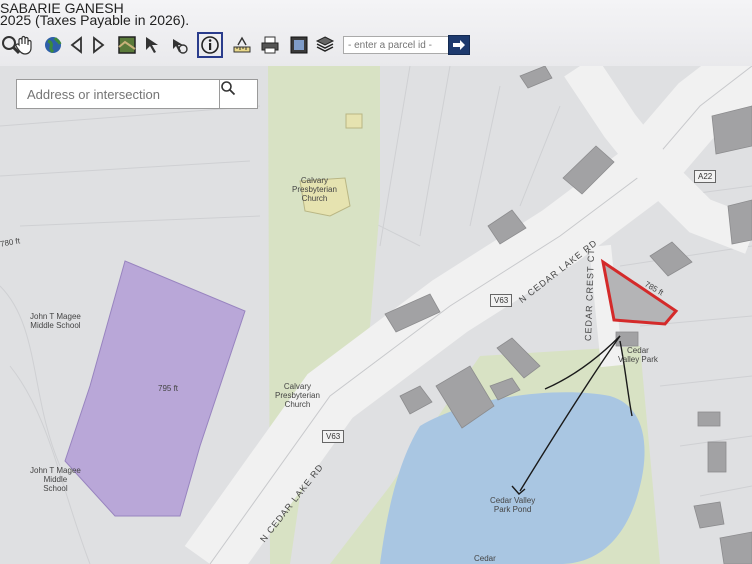 The height and width of the screenshot is (564, 752). I want to click on search-icon, so click(228, 88).